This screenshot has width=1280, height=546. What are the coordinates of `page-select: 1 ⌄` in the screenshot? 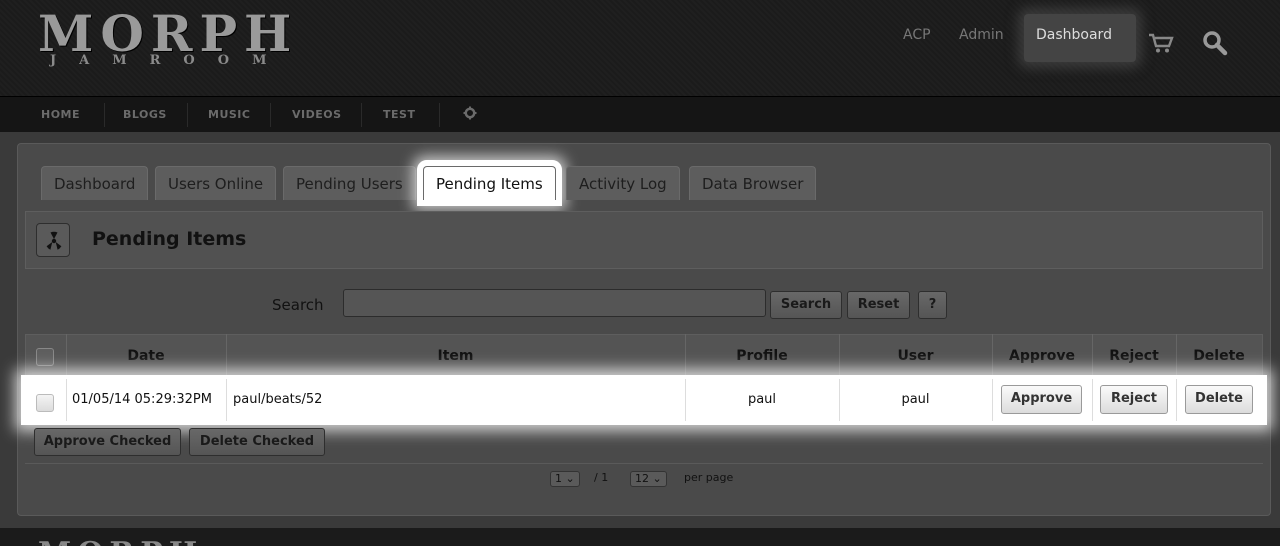 It's located at (565, 479).